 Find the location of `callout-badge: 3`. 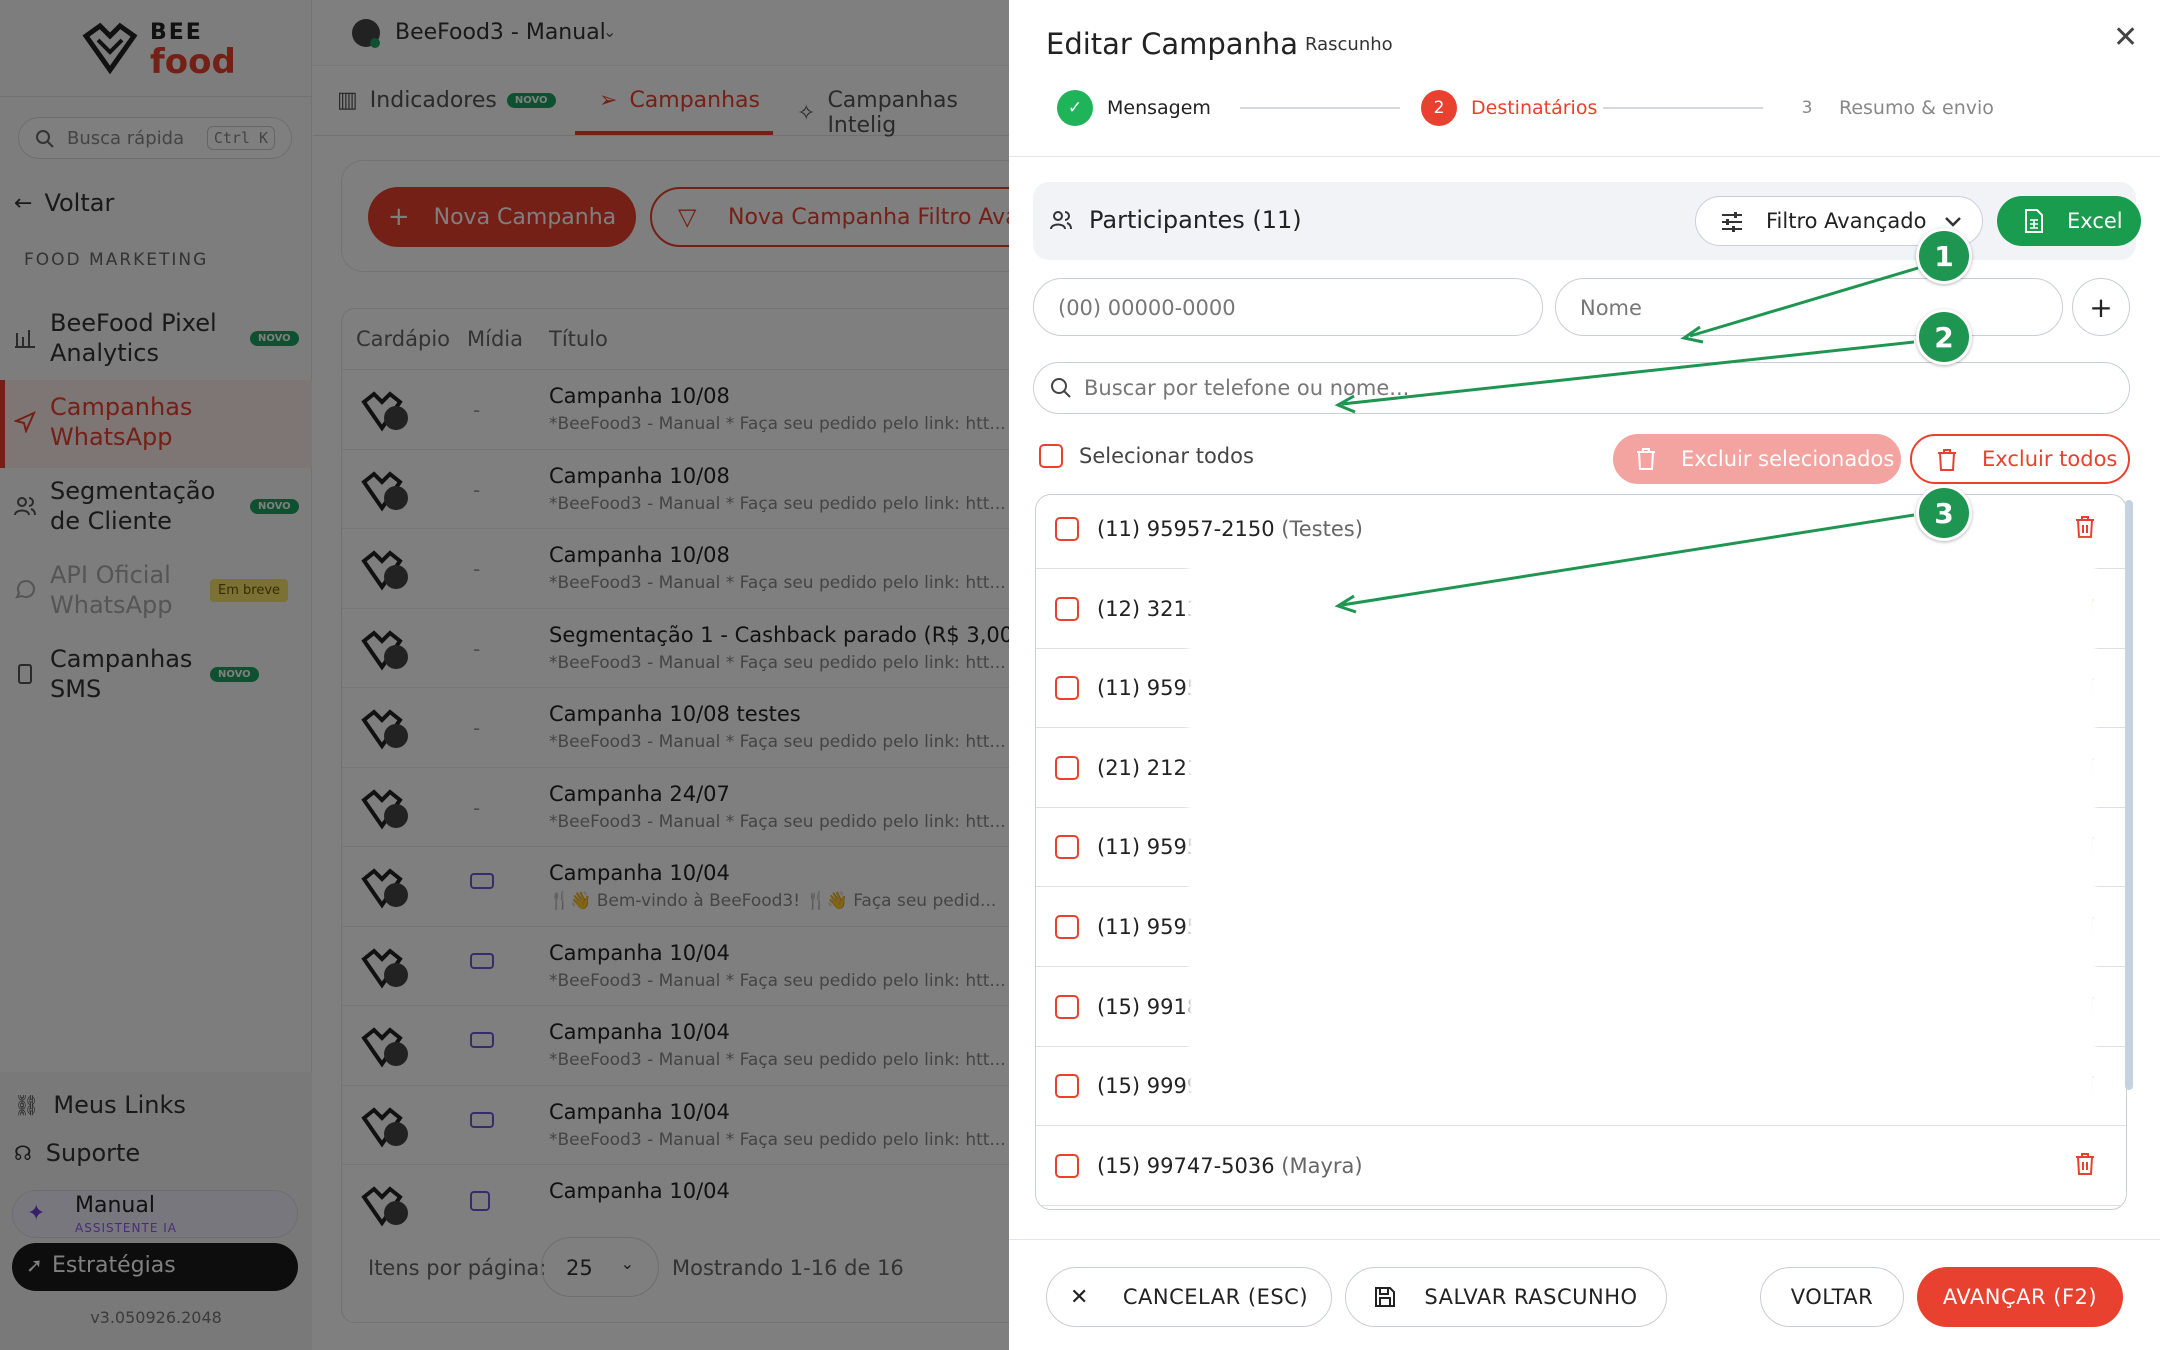

callout-badge: 3 is located at coordinates (1944, 513).